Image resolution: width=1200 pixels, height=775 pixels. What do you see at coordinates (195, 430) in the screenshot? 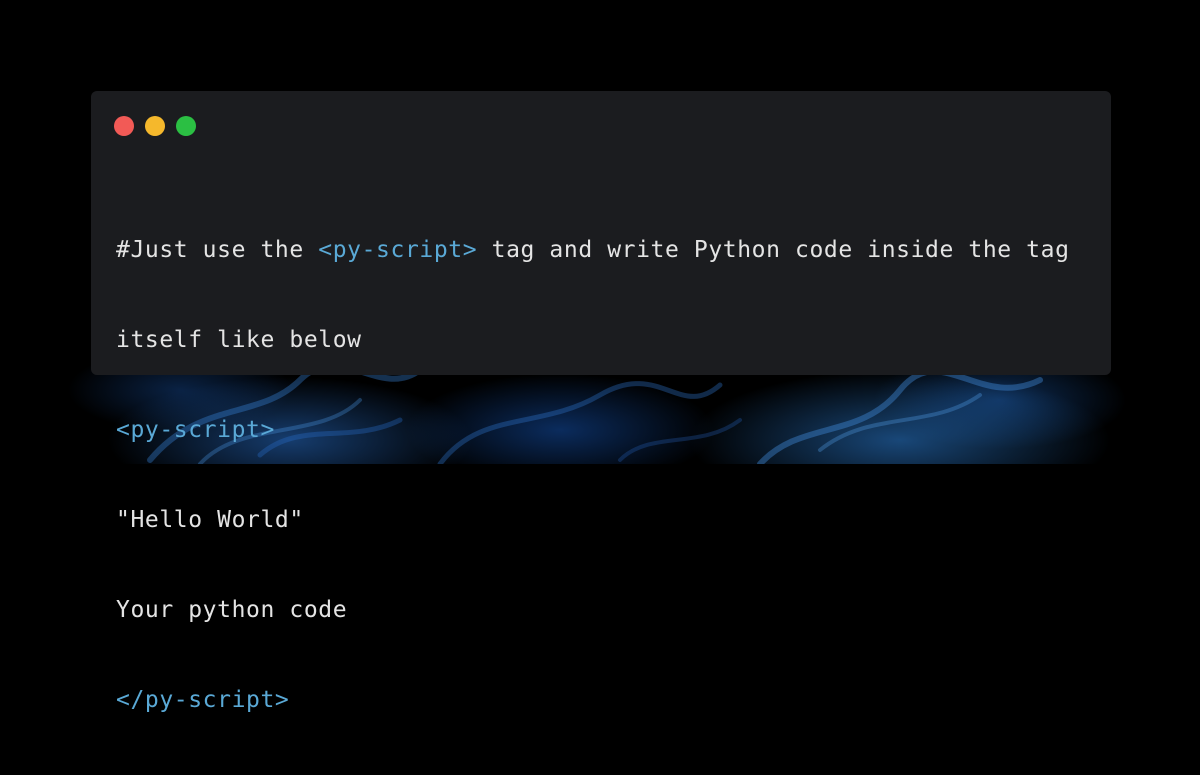
I see `py-script-open-tag: <py-script>` at bounding box center [195, 430].